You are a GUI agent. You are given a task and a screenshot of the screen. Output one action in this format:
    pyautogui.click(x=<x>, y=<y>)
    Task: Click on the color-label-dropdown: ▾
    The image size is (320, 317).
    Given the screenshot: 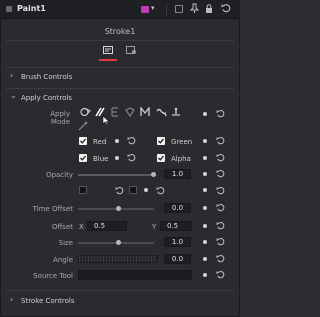 What is the action you would take?
    pyautogui.click(x=150, y=9)
    